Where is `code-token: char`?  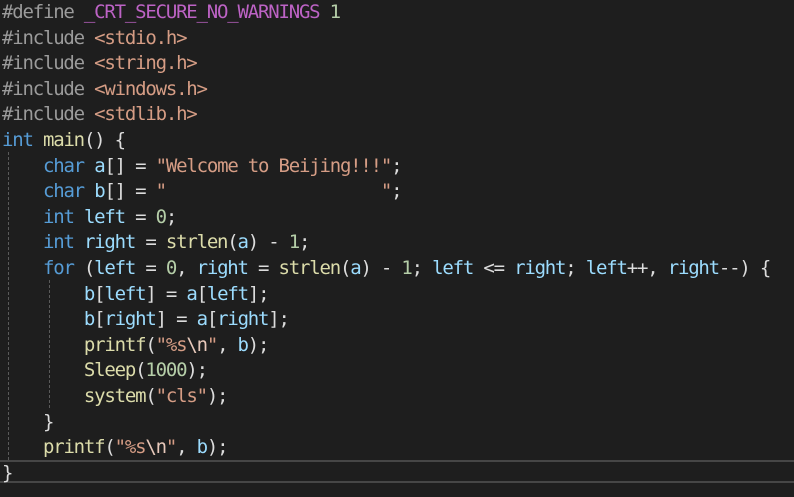
code-token: char is located at coordinates (63, 191).